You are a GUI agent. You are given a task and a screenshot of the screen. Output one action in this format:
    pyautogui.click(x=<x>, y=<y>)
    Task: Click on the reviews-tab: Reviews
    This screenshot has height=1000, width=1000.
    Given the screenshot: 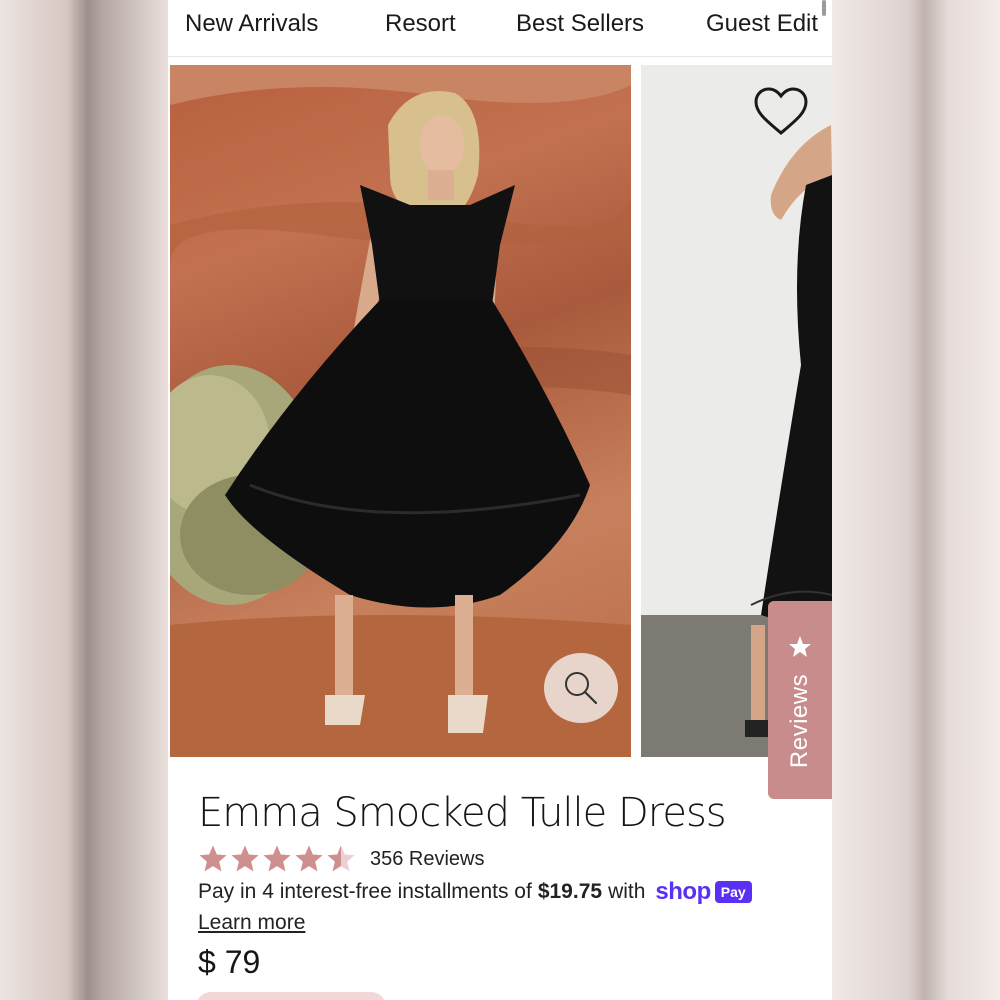 What is the action you would take?
    pyautogui.click(x=800, y=700)
    